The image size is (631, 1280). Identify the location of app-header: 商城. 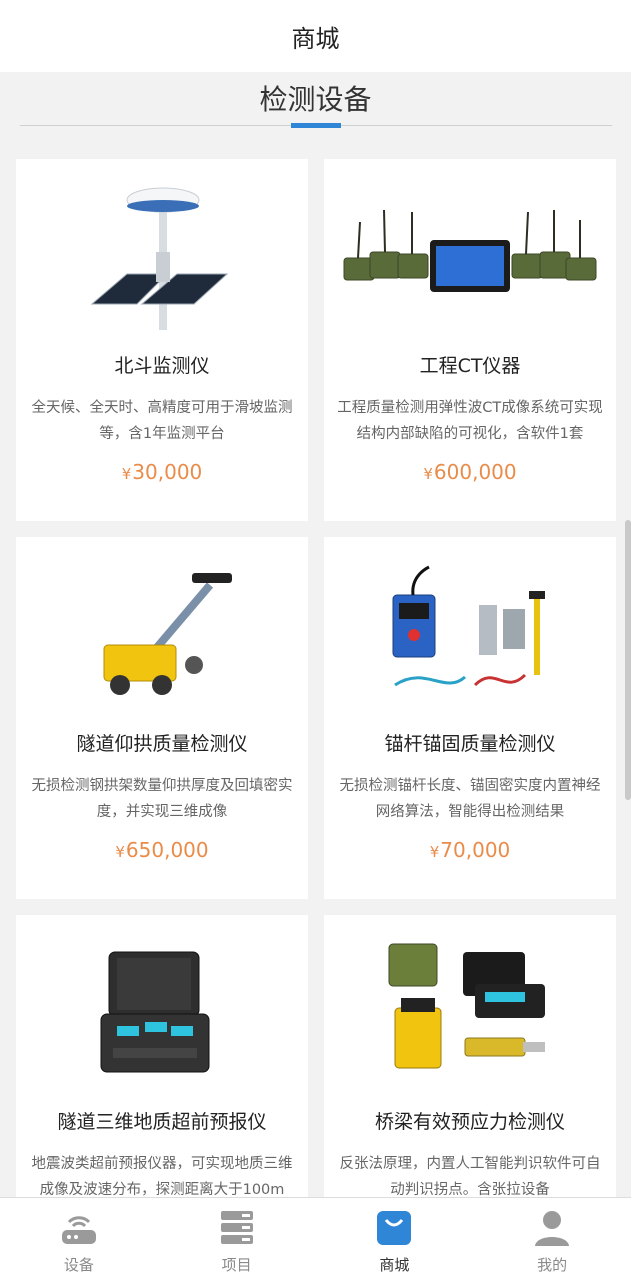
(315, 36).